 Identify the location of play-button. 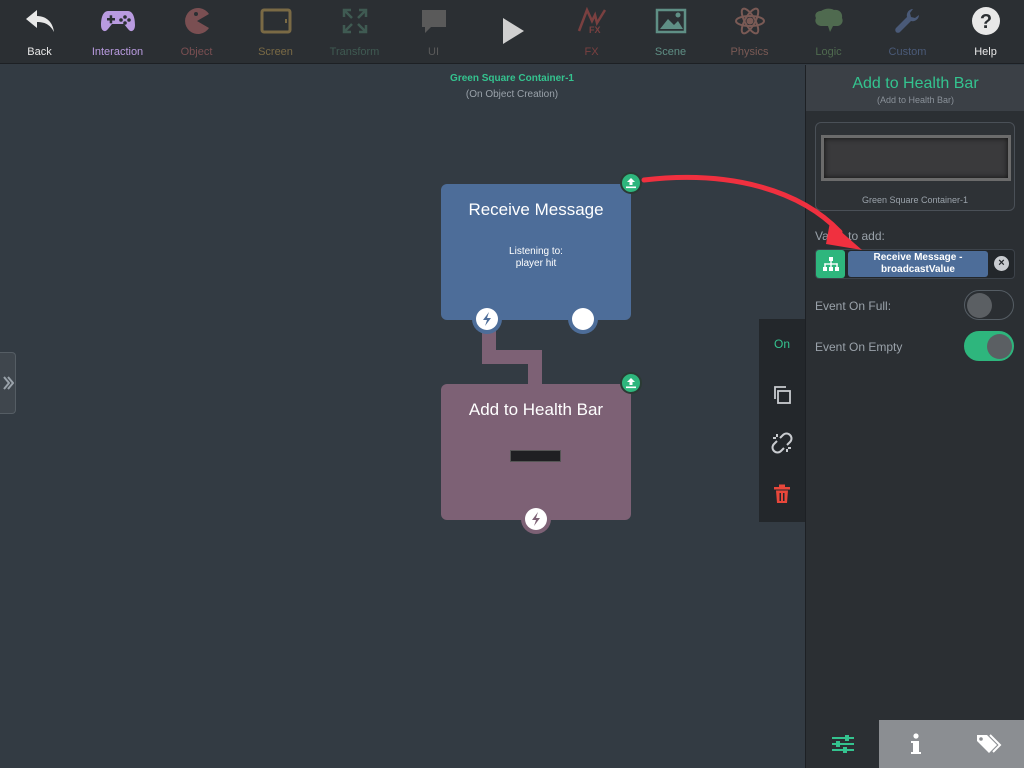
(512, 32).